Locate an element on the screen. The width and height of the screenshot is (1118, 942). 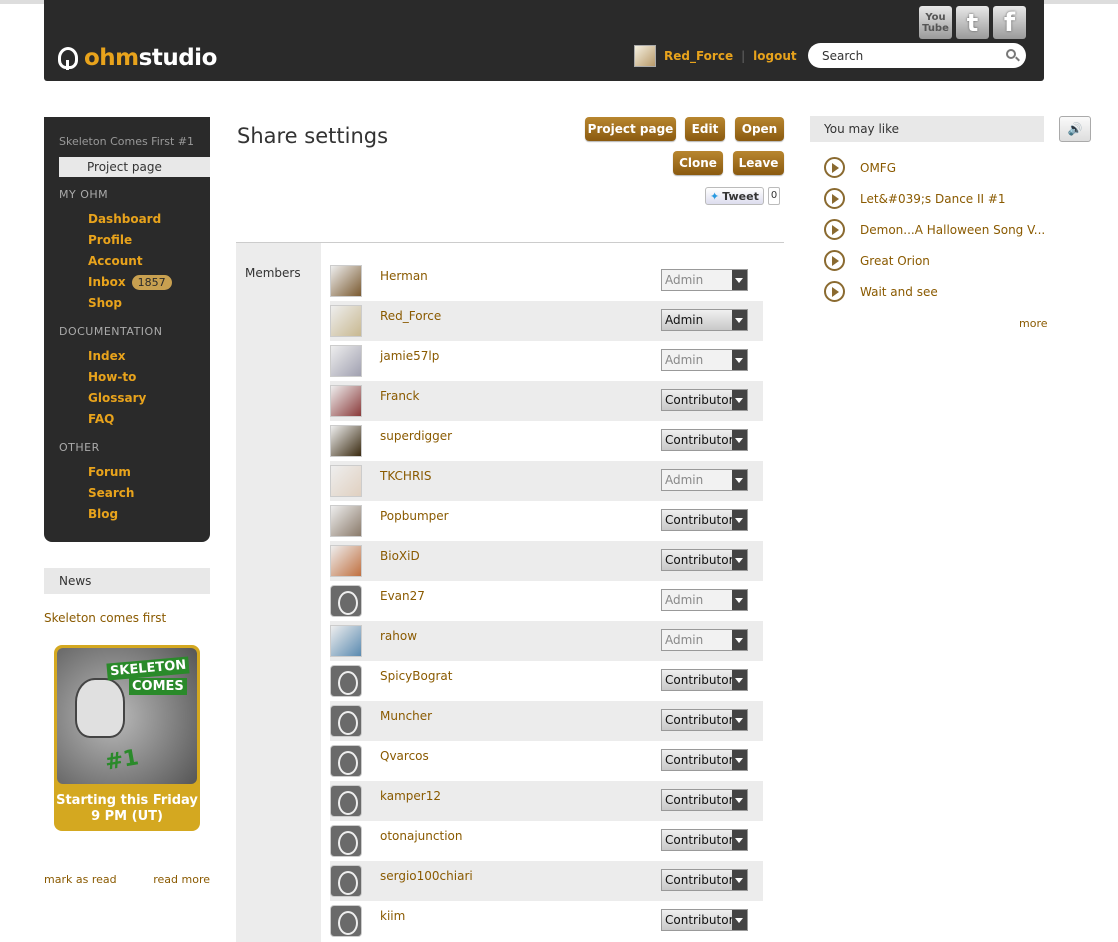
tweet-button: ✦ Tweet is located at coordinates (734, 196).